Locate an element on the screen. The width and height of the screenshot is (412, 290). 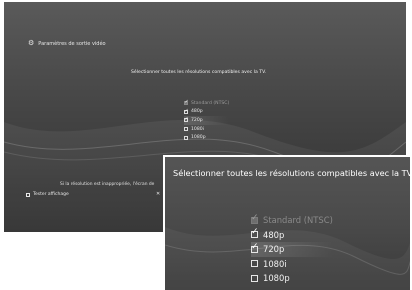
screen-header-title: Paramètres de sortie vidéo is located at coordinates (72, 43).